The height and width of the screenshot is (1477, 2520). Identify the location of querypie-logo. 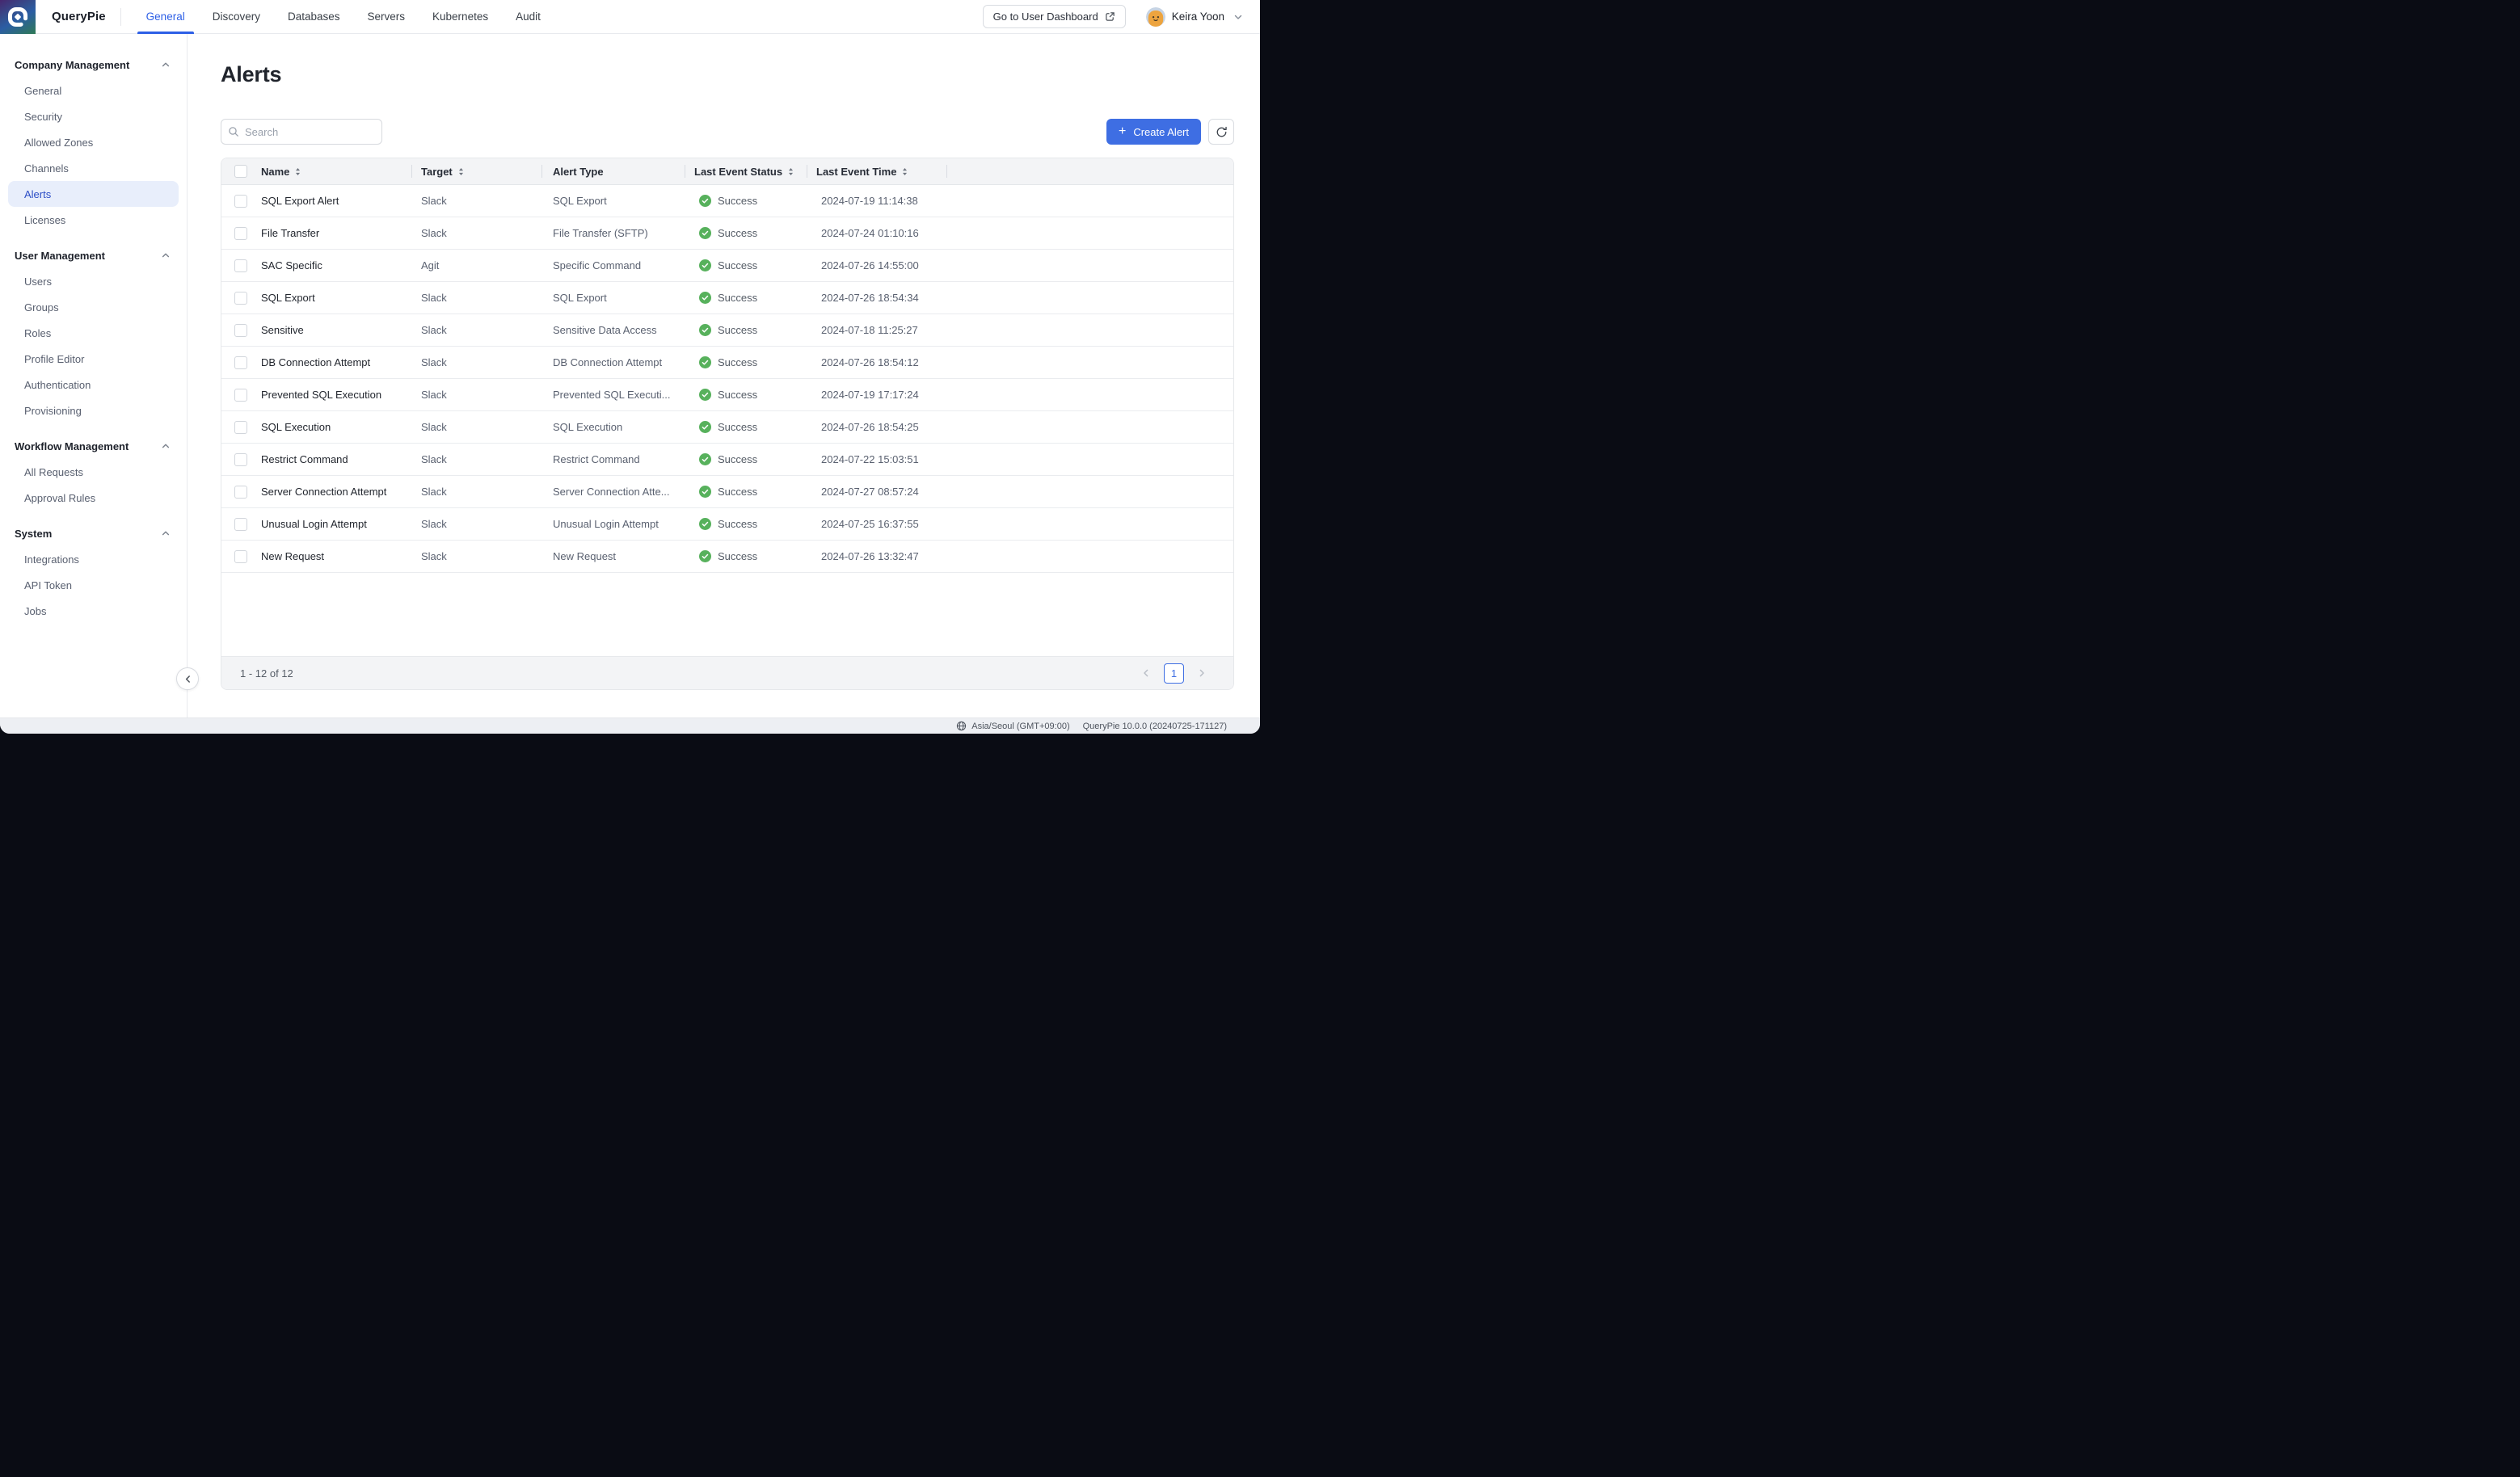
(18, 17).